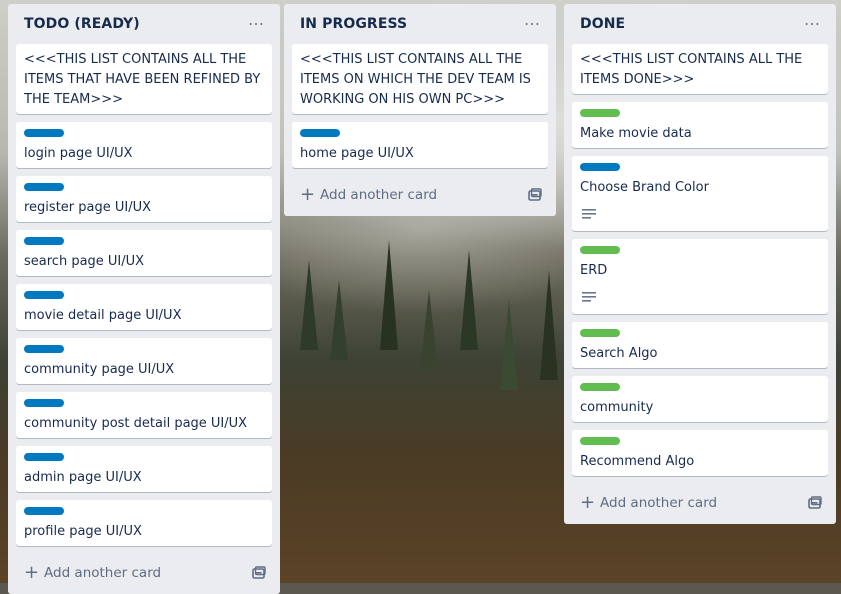 Image resolution: width=841 pixels, height=594 pixels. What do you see at coordinates (700, 125) in the screenshot?
I see `card: Make movie data` at bounding box center [700, 125].